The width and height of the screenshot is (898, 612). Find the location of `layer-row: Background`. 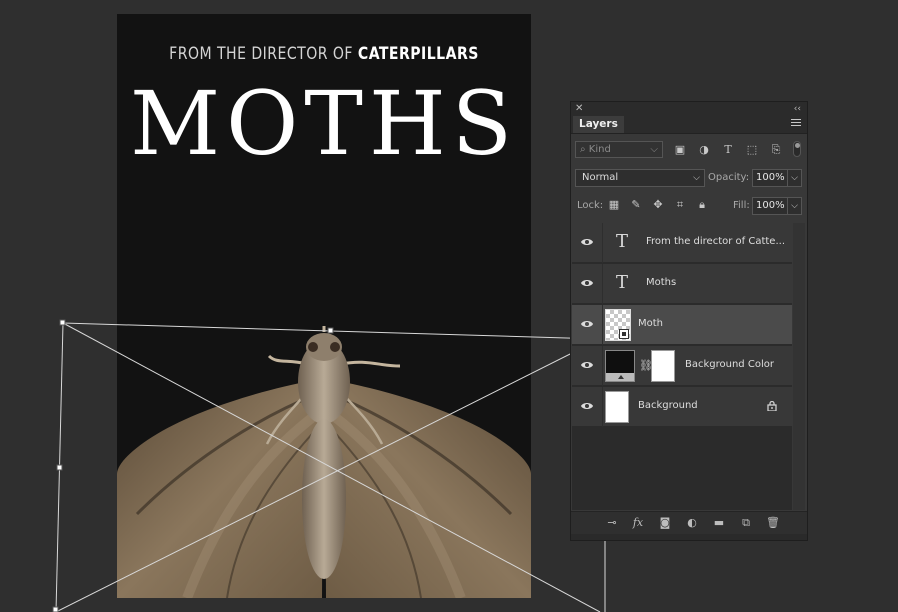

layer-row: Background is located at coordinates (682, 407).